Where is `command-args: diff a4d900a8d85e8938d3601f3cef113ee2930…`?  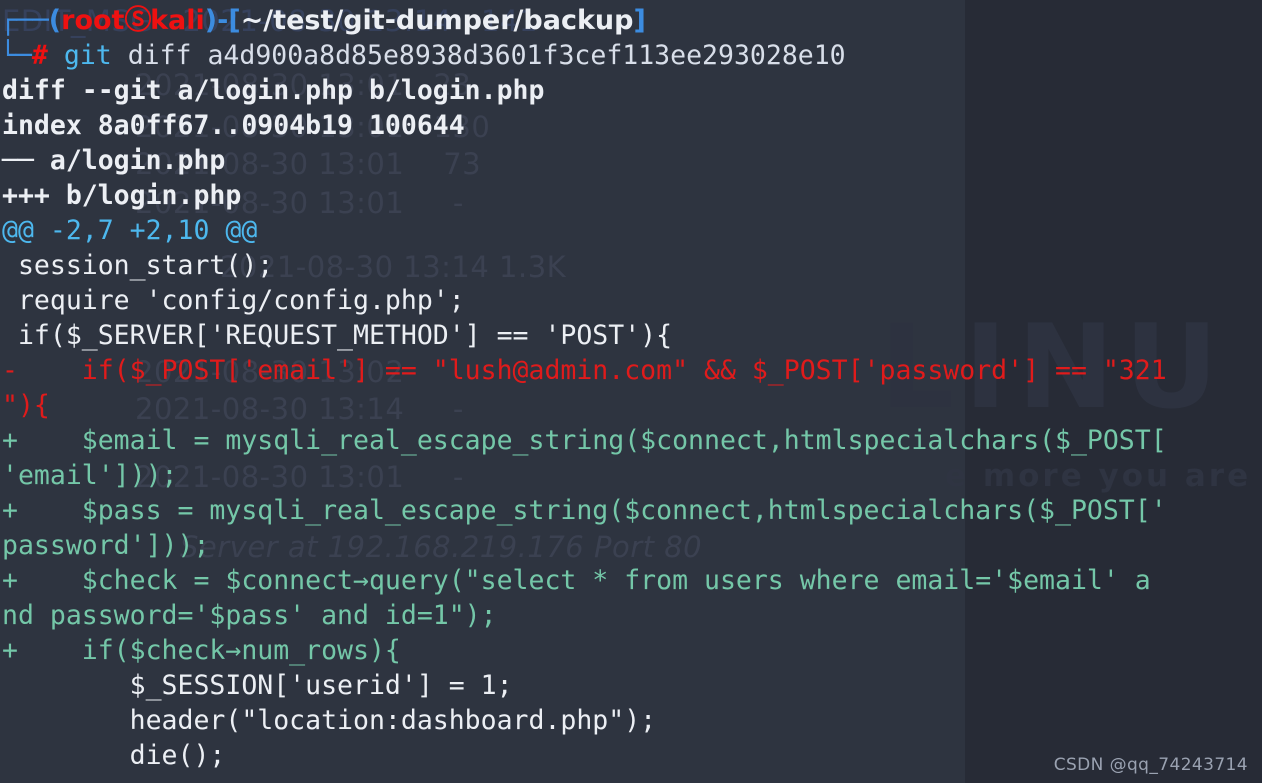
command-args: diff a4d900a8d85e8938d3601f3cef113ee2930… is located at coordinates (478, 55).